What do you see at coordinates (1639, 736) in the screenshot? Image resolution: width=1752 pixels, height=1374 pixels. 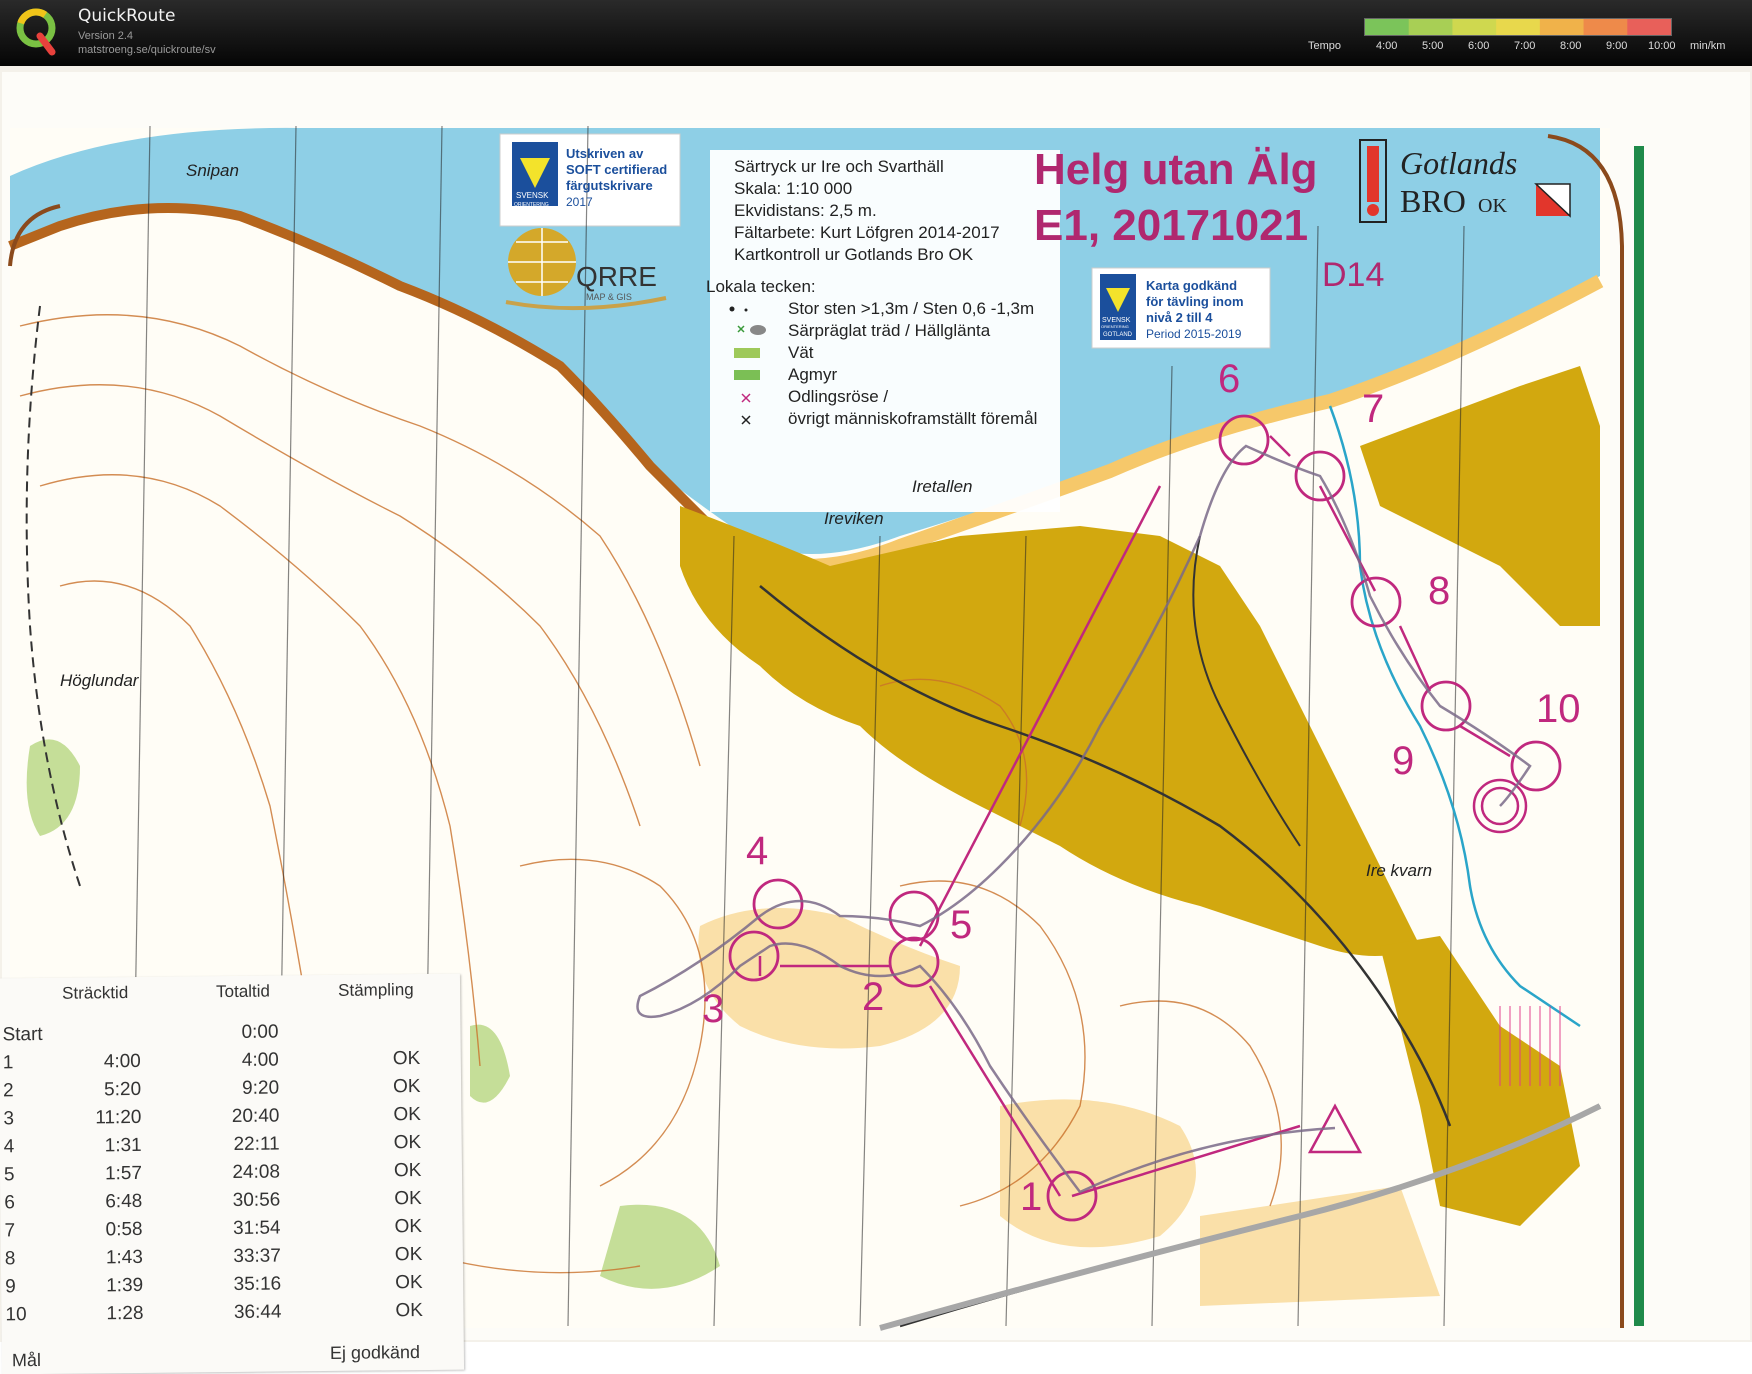 I see `map-frame-green-stripe` at bounding box center [1639, 736].